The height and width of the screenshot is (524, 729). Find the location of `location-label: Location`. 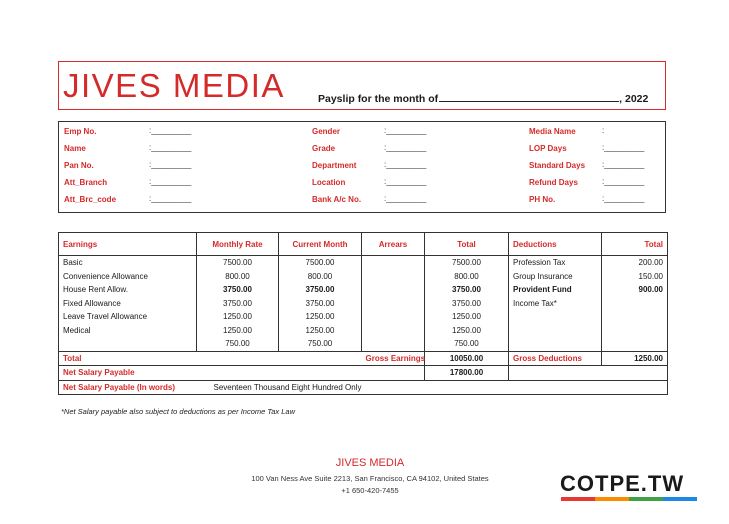

location-label: Location is located at coordinates (329, 182).